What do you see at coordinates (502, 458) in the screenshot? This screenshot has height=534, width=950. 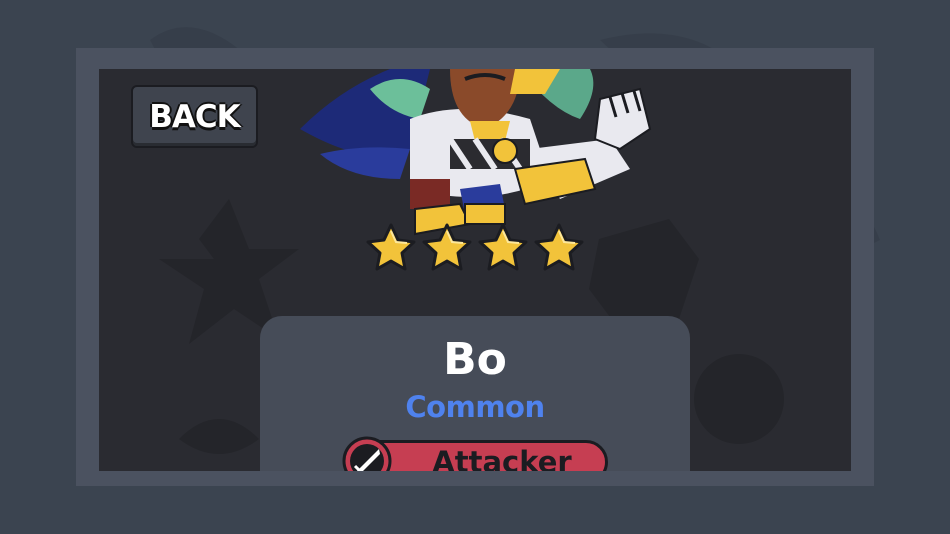 I see `hero-class-label: Attacker` at bounding box center [502, 458].